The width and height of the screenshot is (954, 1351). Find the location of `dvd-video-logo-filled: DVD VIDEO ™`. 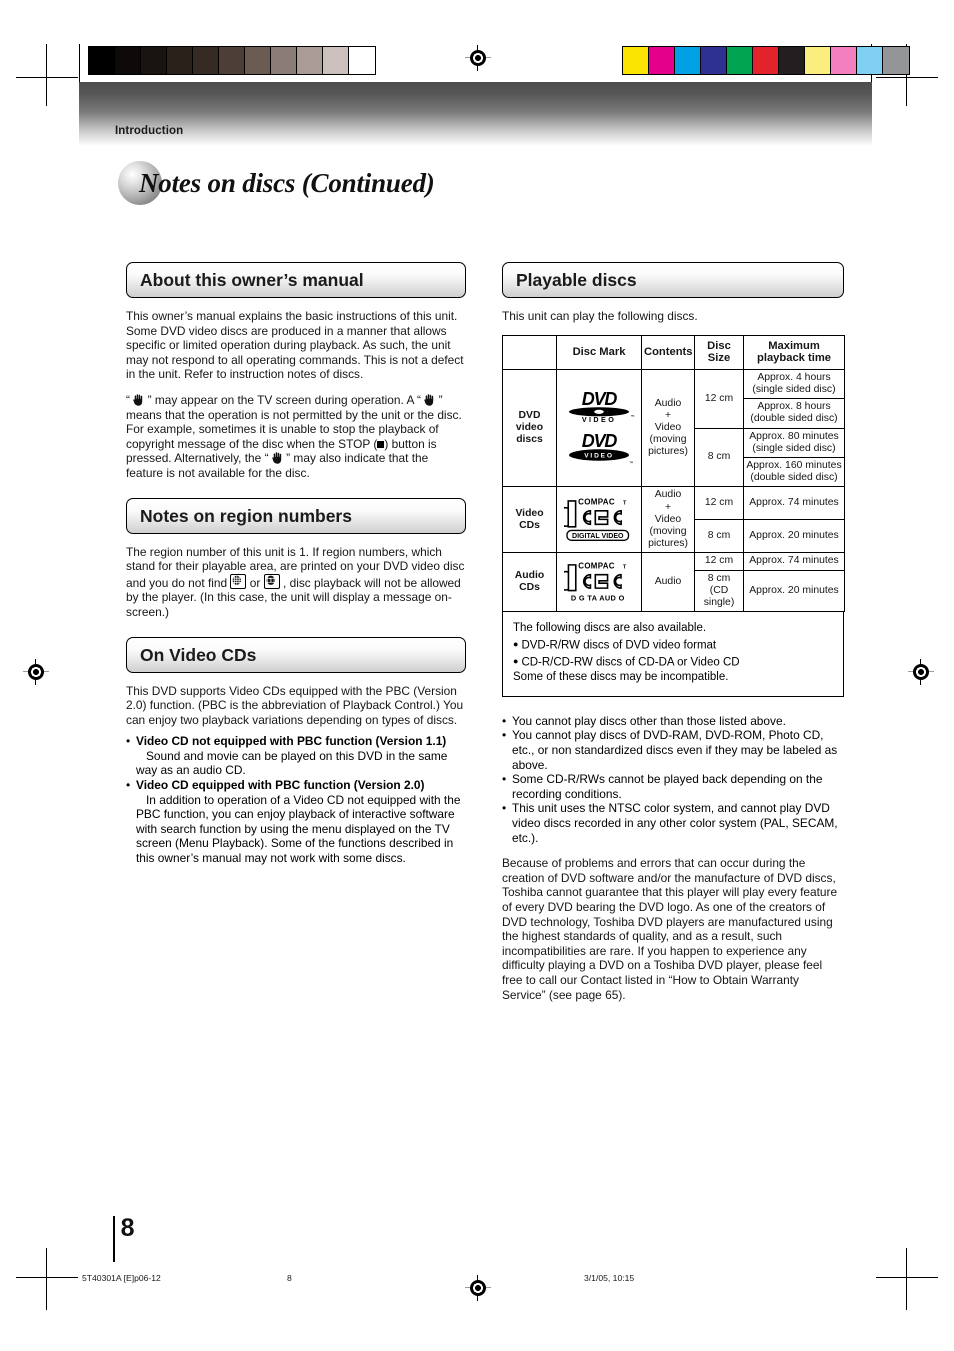

dvd-video-logo-filled: DVD VIDEO ™ is located at coordinates (601, 448).